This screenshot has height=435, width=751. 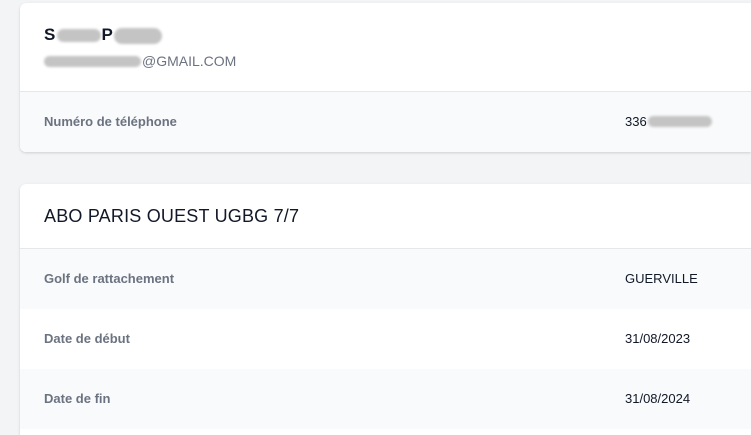 What do you see at coordinates (109, 278) in the screenshot?
I see `detail-label: Golf de rattachement` at bounding box center [109, 278].